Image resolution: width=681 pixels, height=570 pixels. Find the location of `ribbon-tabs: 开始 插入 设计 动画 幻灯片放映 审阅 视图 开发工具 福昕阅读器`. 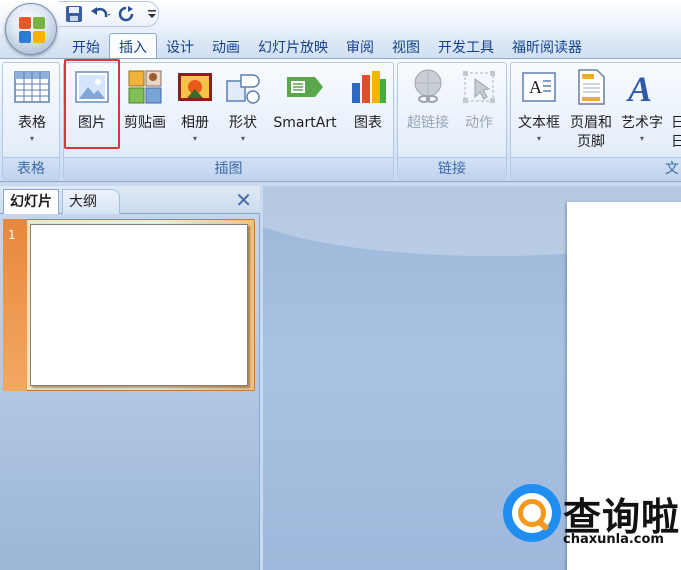

ribbon-tabs: 开始 插入 设计 动画 幻灯片放映 审阅 视图 开发工具 福昕阅读器 is located at coordinates (327, 46).